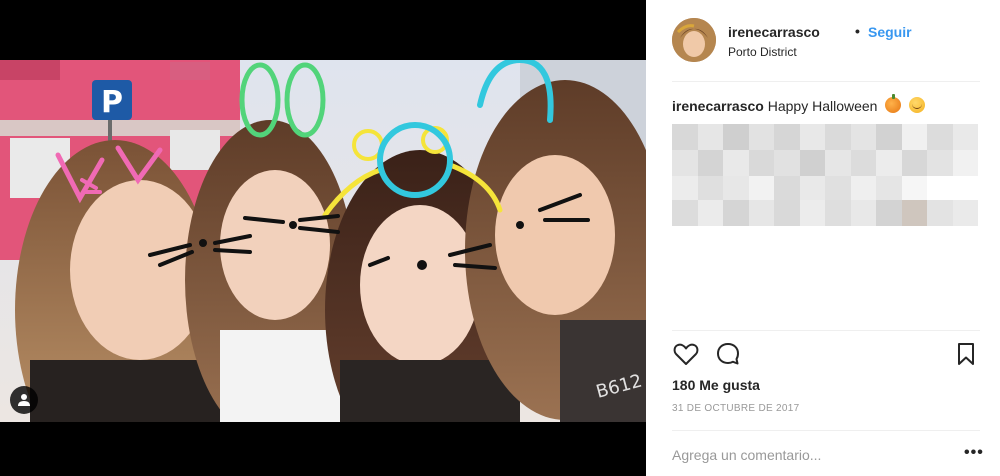 Image resolution: width=1000 pixels, height=476 pixels. Describe the element at coordinates (24, 400) in the screenshot. I see `person-icon` at that location.